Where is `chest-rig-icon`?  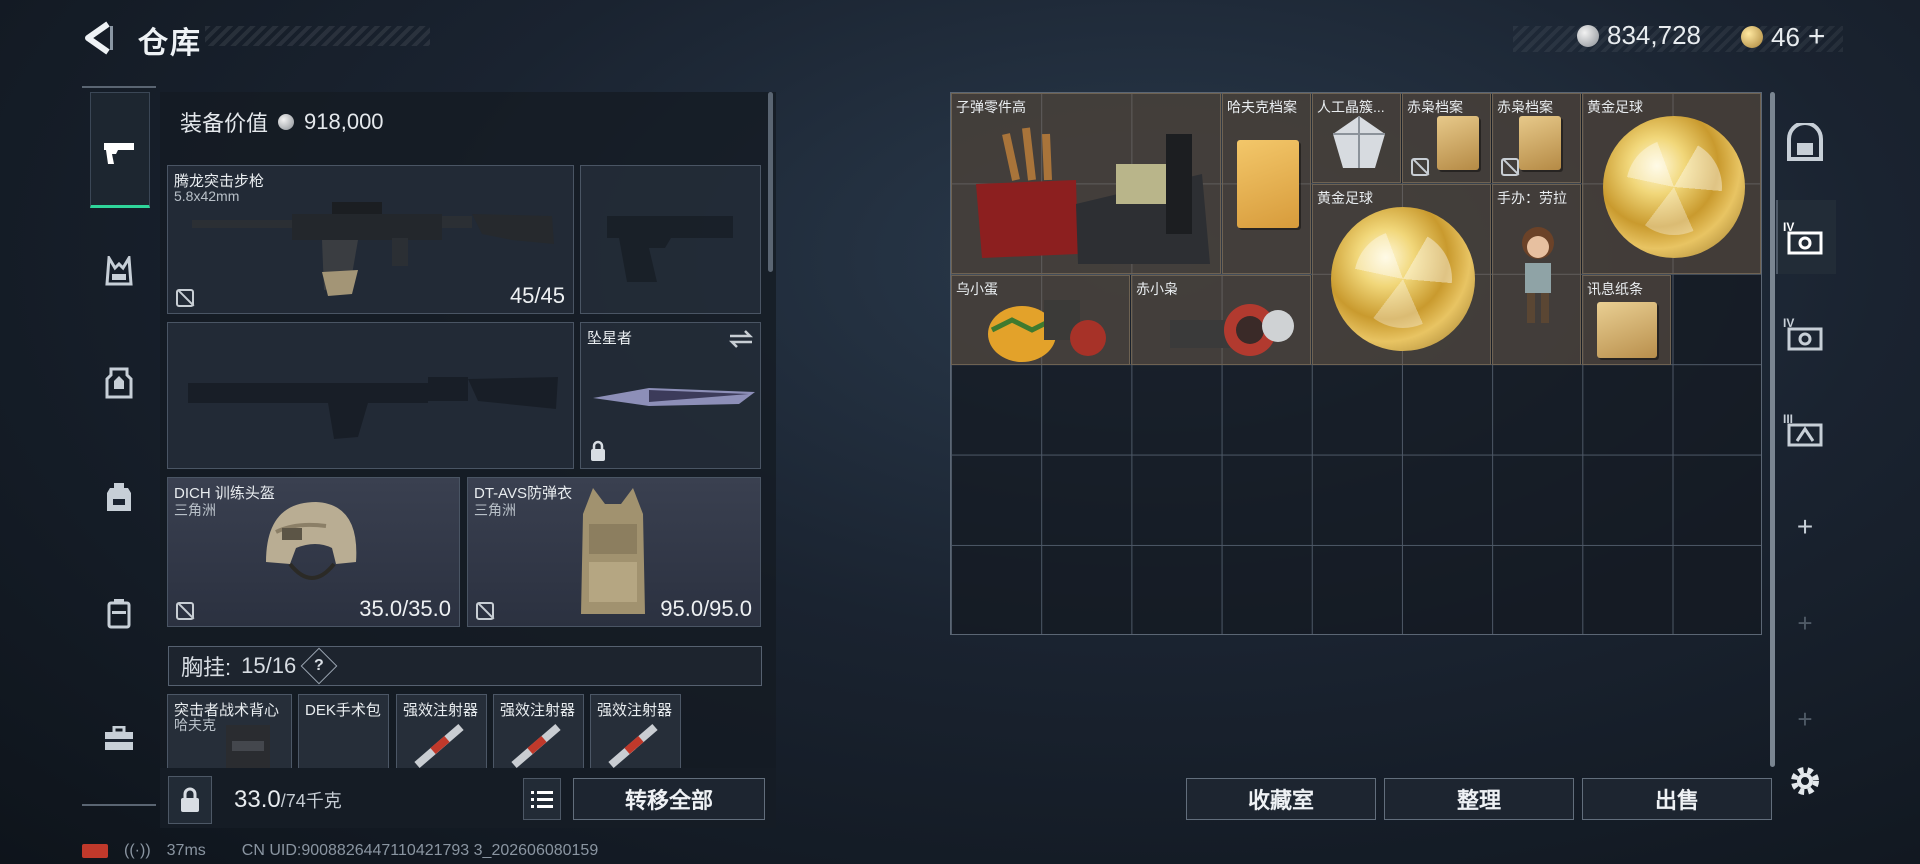 chest-rig-icon is located at coordinates (119, 271).